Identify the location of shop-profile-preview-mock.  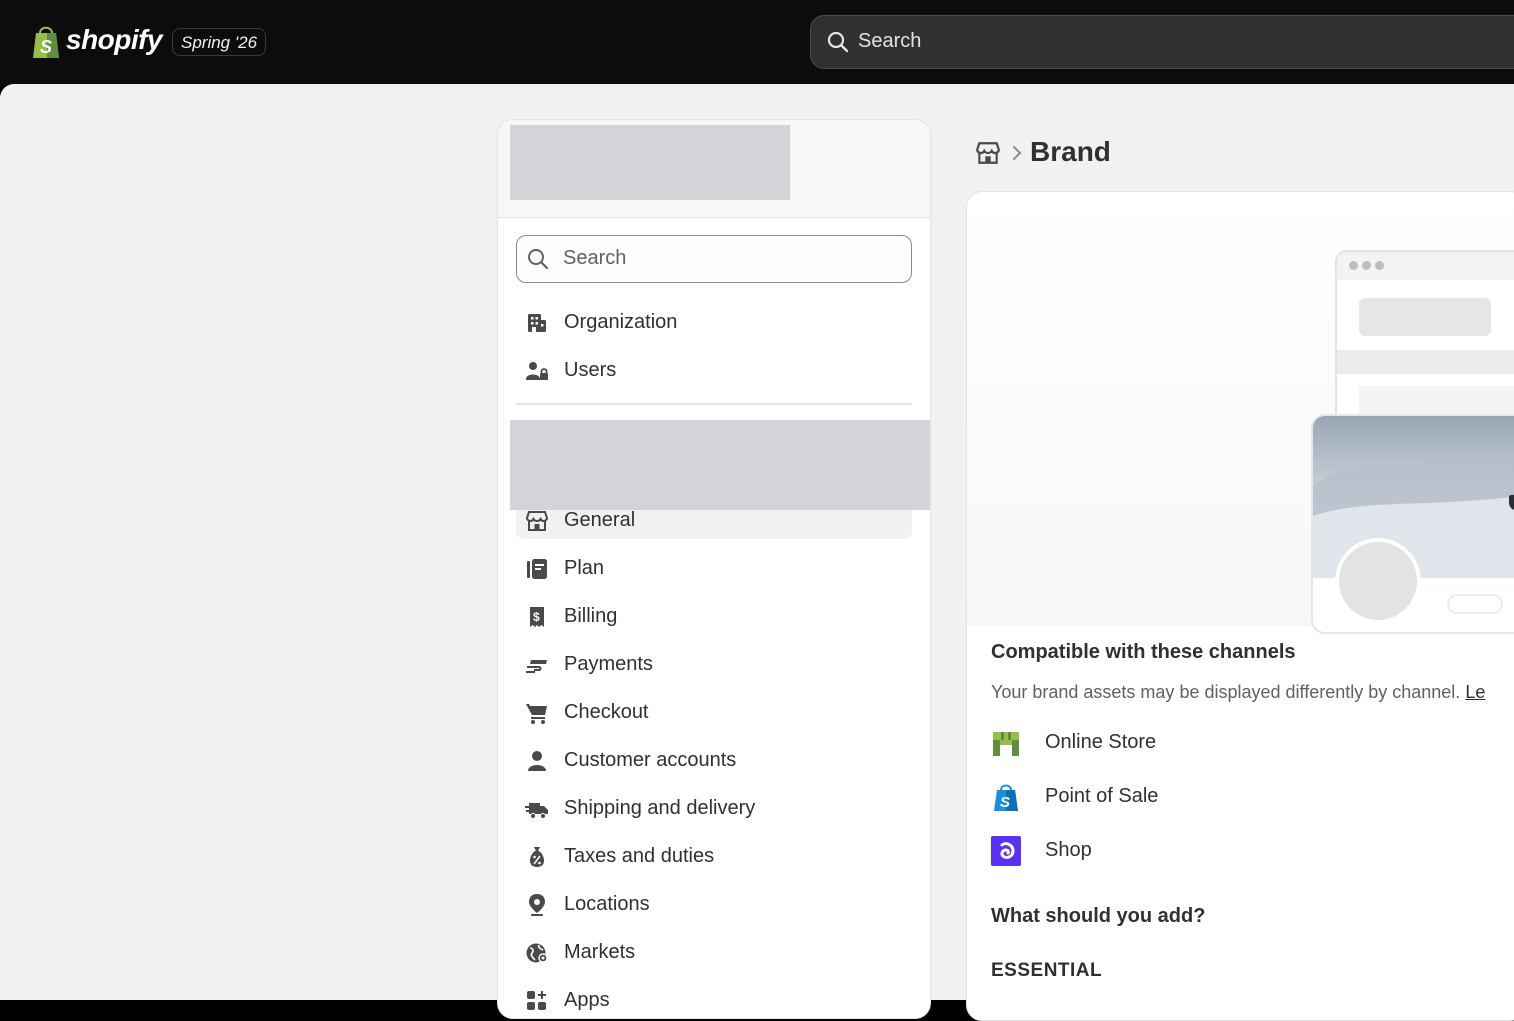
(1412, 524).